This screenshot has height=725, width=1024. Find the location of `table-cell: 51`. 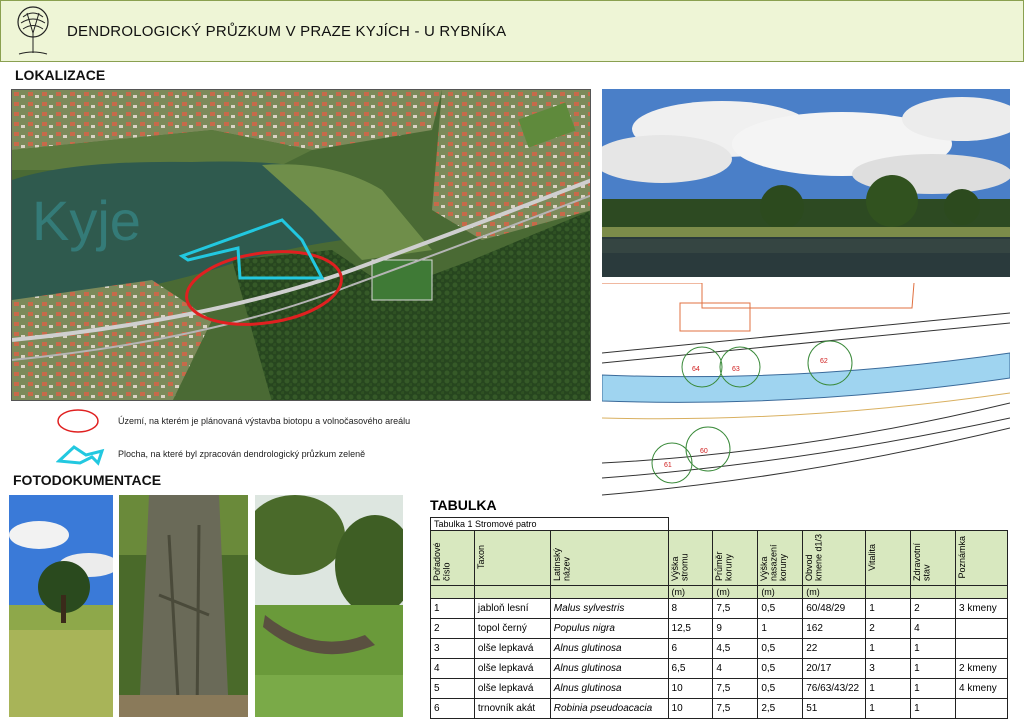

table-cell: 51 is located at coordinates (834, 708).